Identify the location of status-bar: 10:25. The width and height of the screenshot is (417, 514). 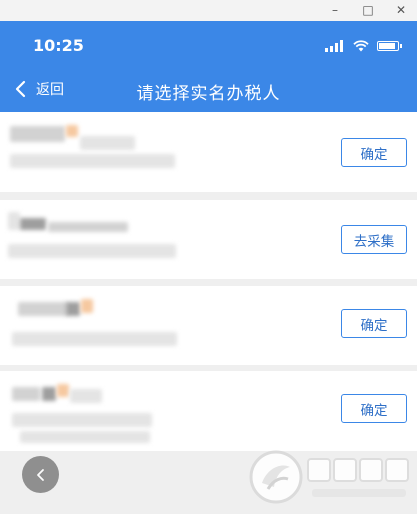
(208, 45).